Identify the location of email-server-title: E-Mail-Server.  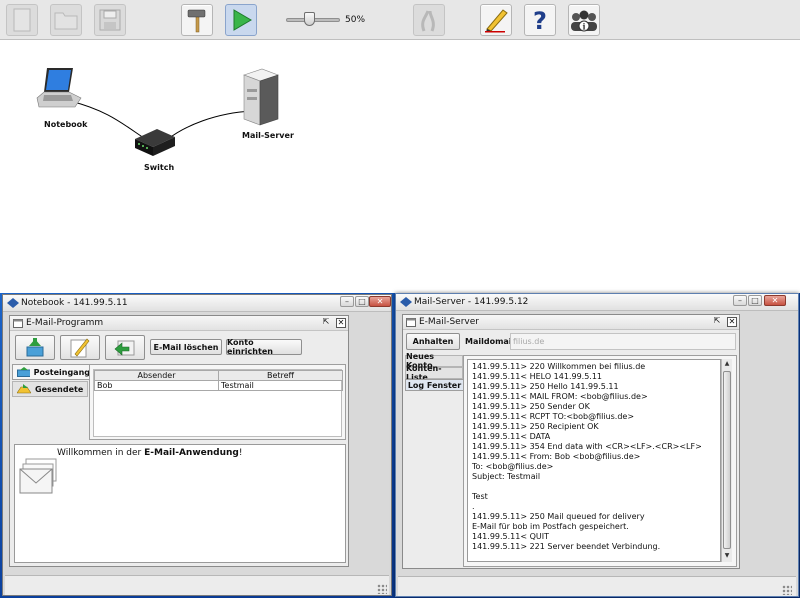
(449, 322).